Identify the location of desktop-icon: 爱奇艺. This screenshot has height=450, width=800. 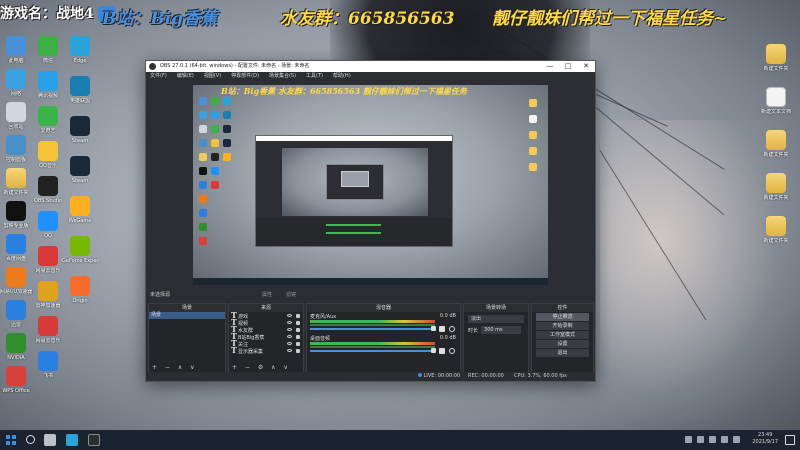
(48, 120).